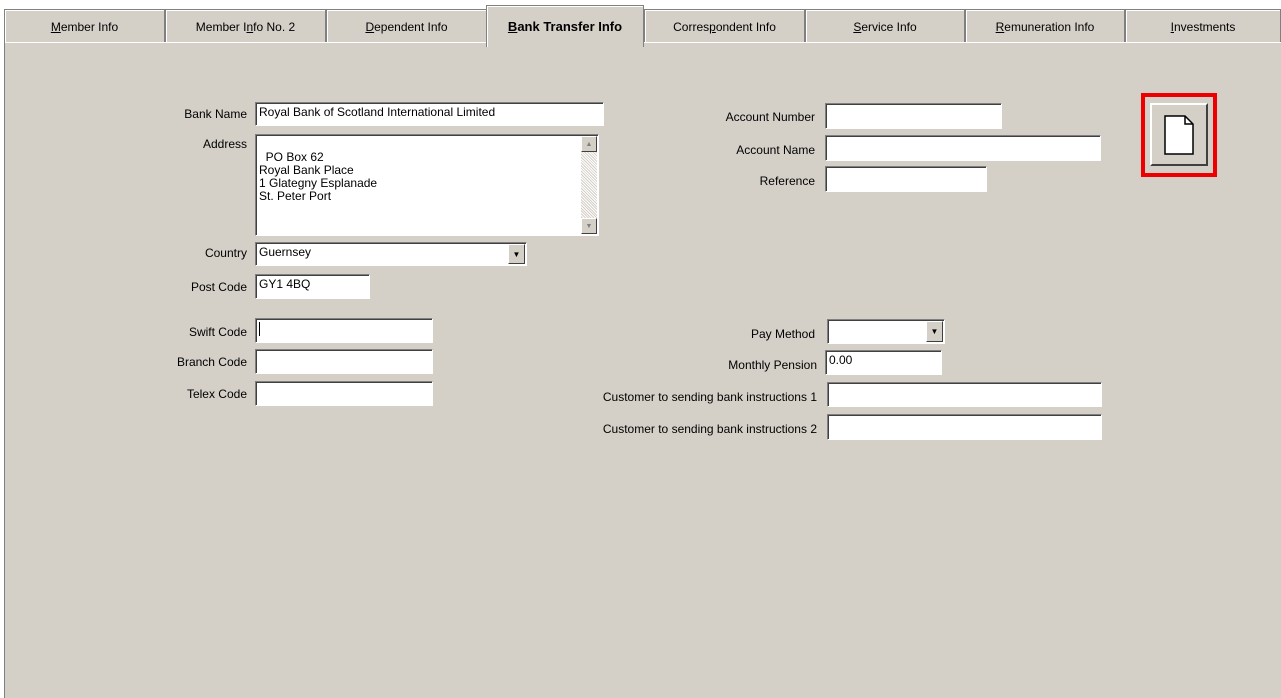  What do you see at coordinates (772, 365) in the screenshot?
I see `monthly-pension-label: Monthly Pension` at bounding box center [772, 365].